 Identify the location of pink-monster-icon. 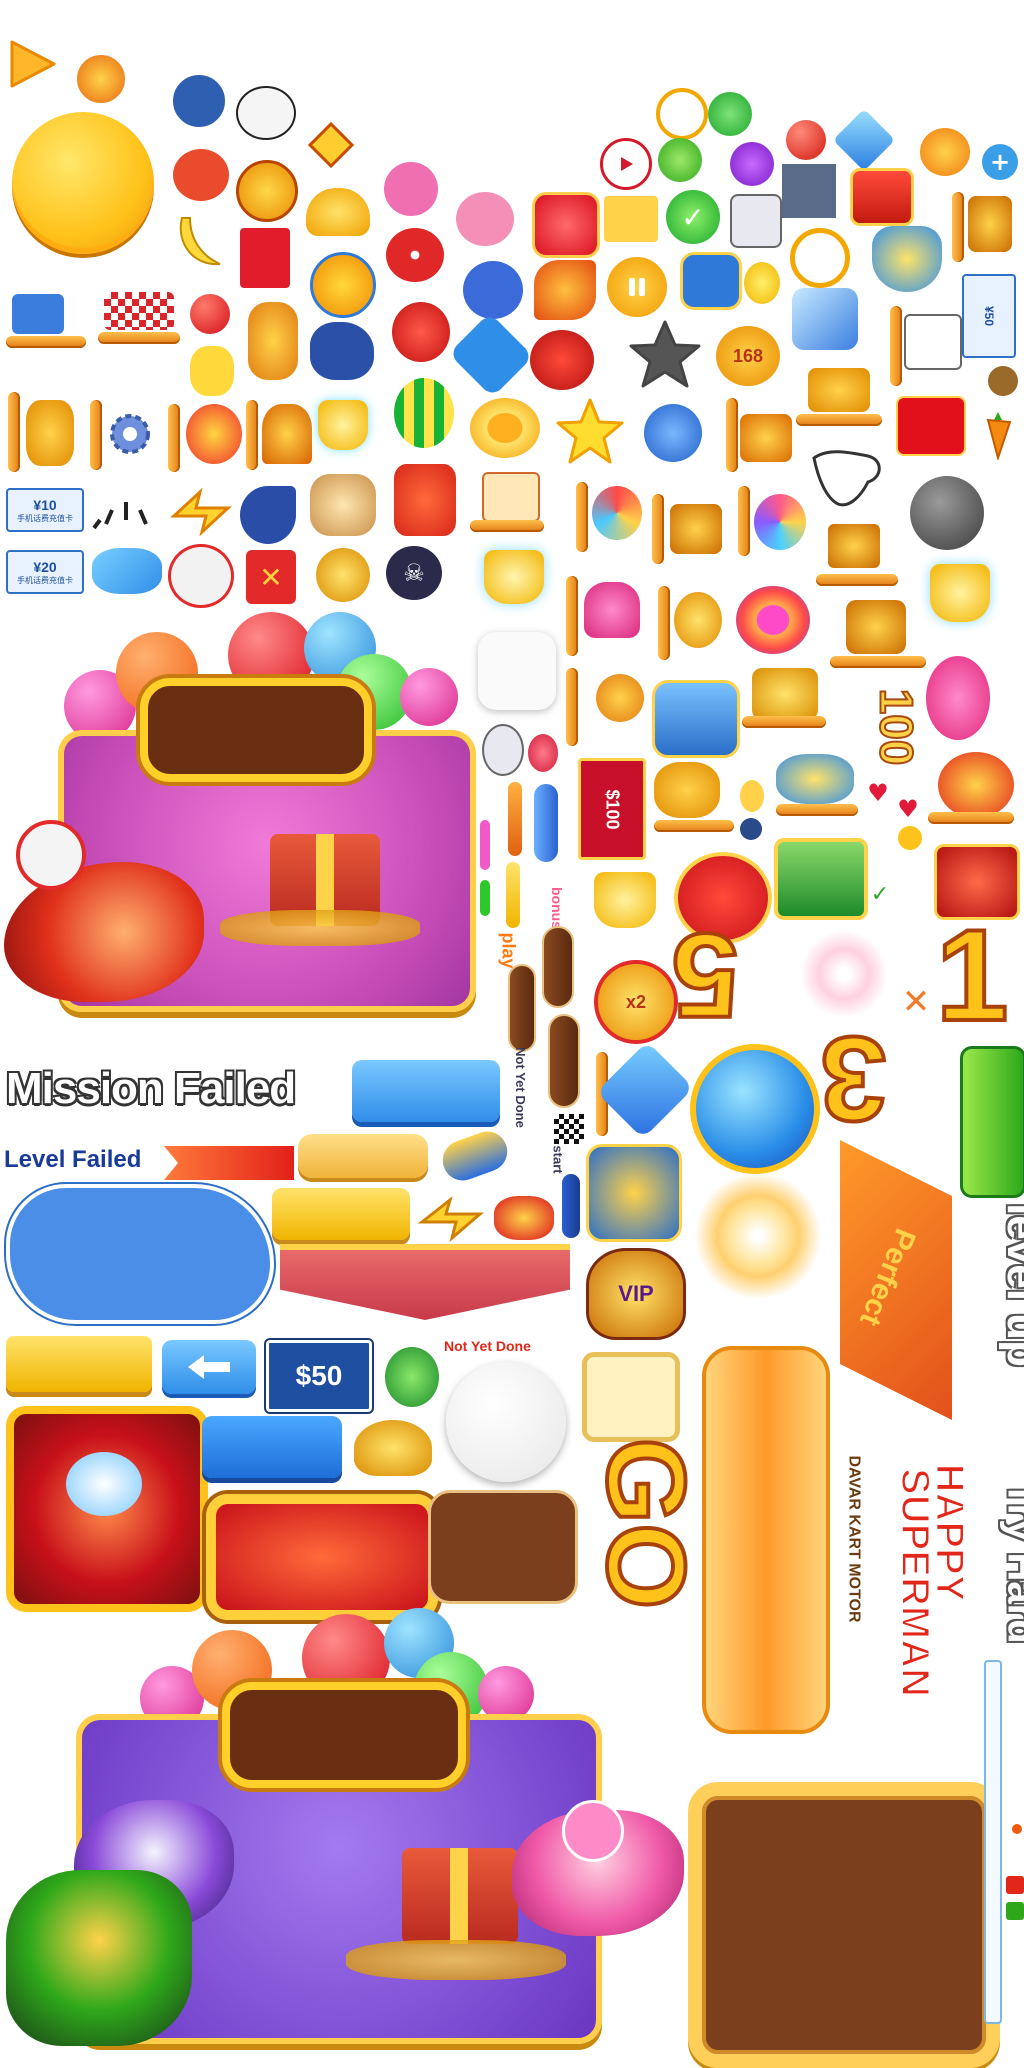
(411, 189).